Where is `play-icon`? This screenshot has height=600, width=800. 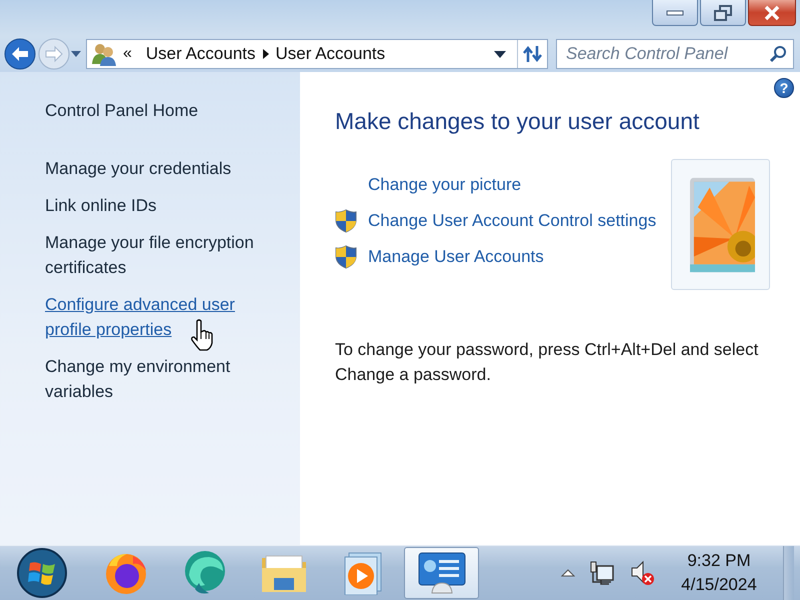 play-icon is located at coordinates (362, 573).